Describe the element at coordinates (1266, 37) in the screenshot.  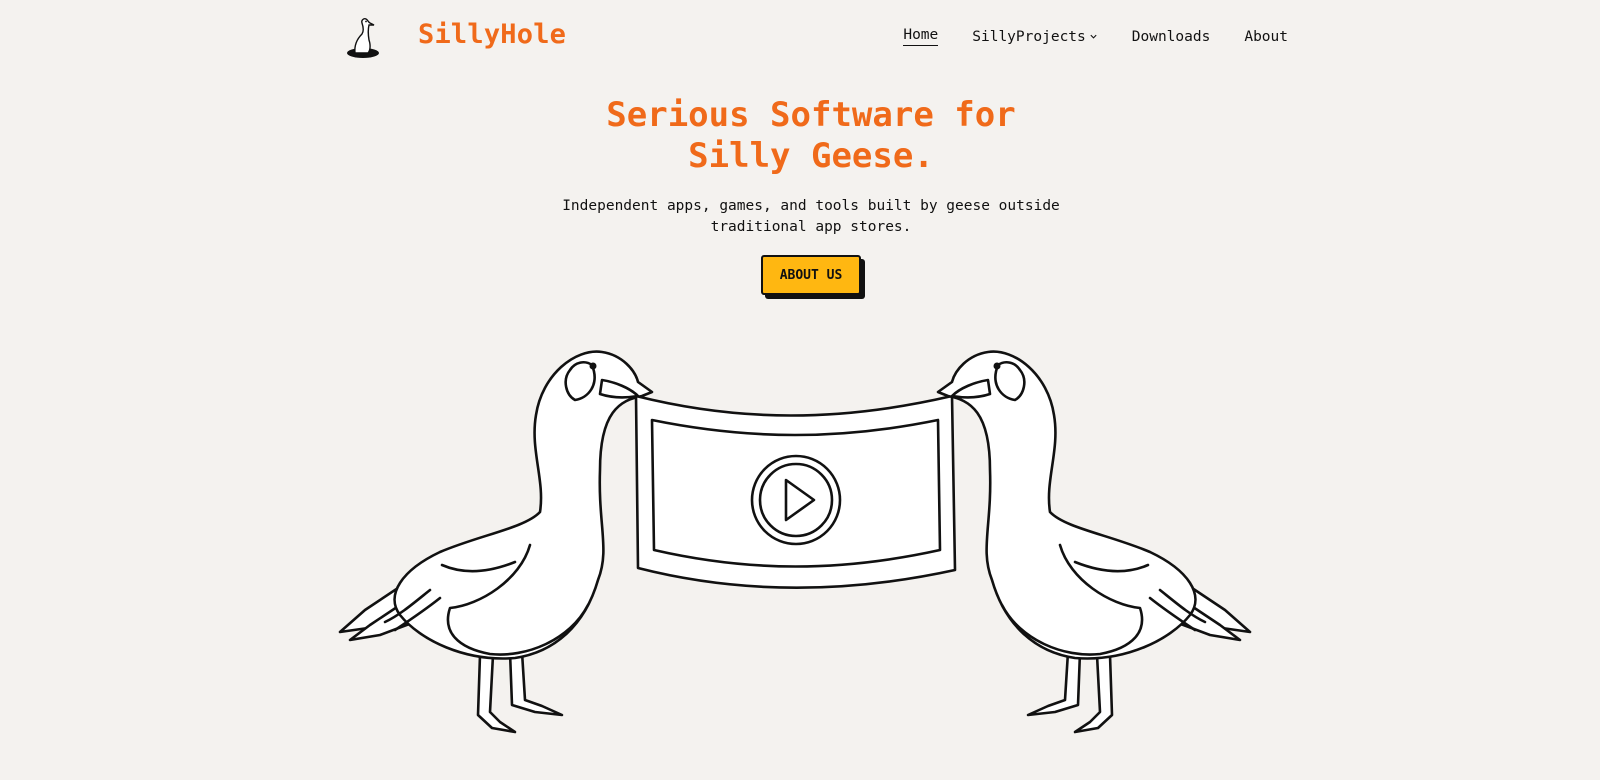
I see `nav-about: About` at that location.